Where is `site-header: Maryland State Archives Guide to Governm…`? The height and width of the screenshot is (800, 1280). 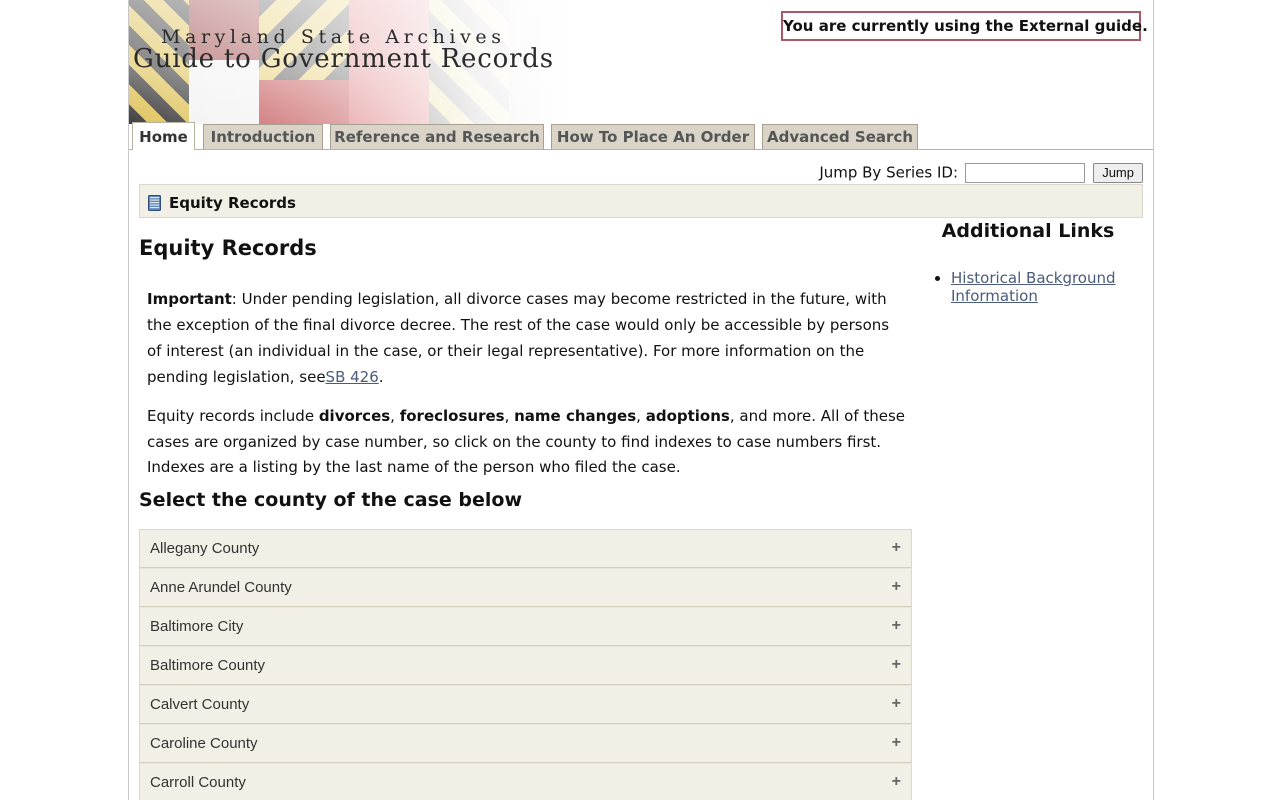
site-header: Maryland State Archives Guide to Governm… is located at coordinates (641, 62).